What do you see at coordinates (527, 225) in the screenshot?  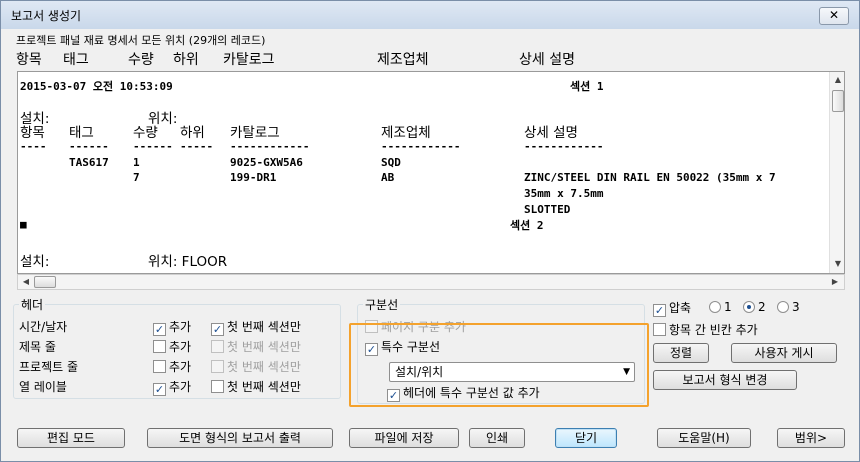 I see `report-section-2: 섹션 2` at bounding box center [527, 225].